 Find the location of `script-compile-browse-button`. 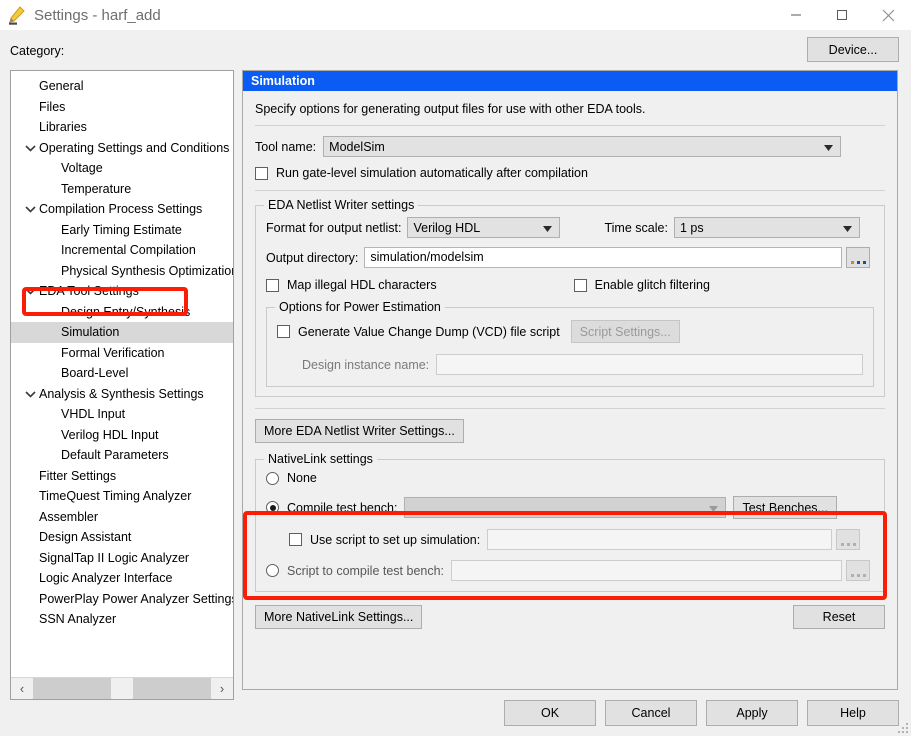

script-compile-browse-button is located at coordinates (858, 570).